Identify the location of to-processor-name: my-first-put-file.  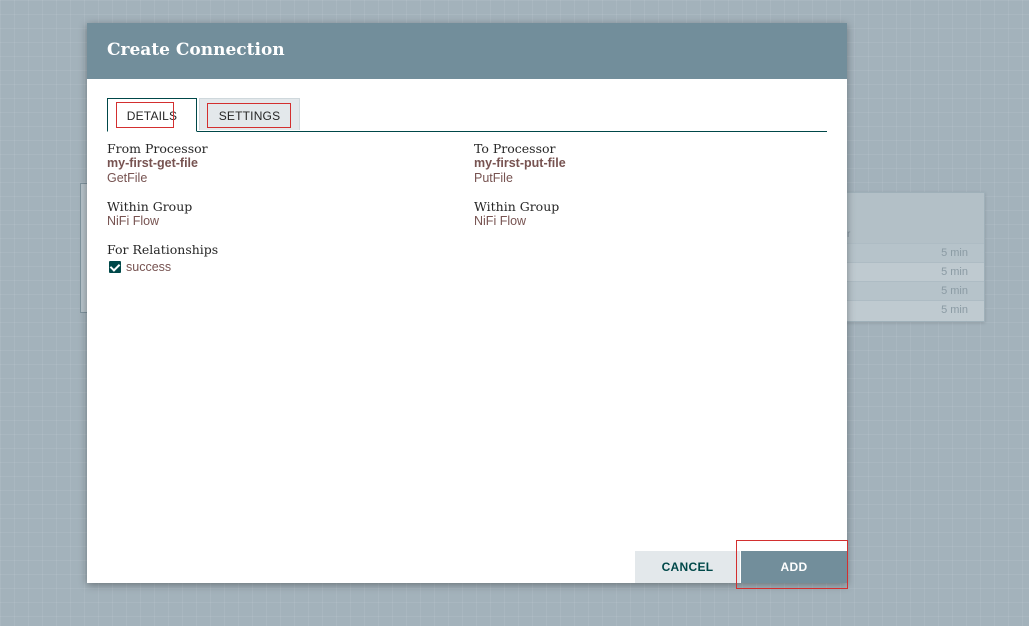
(520, 163).